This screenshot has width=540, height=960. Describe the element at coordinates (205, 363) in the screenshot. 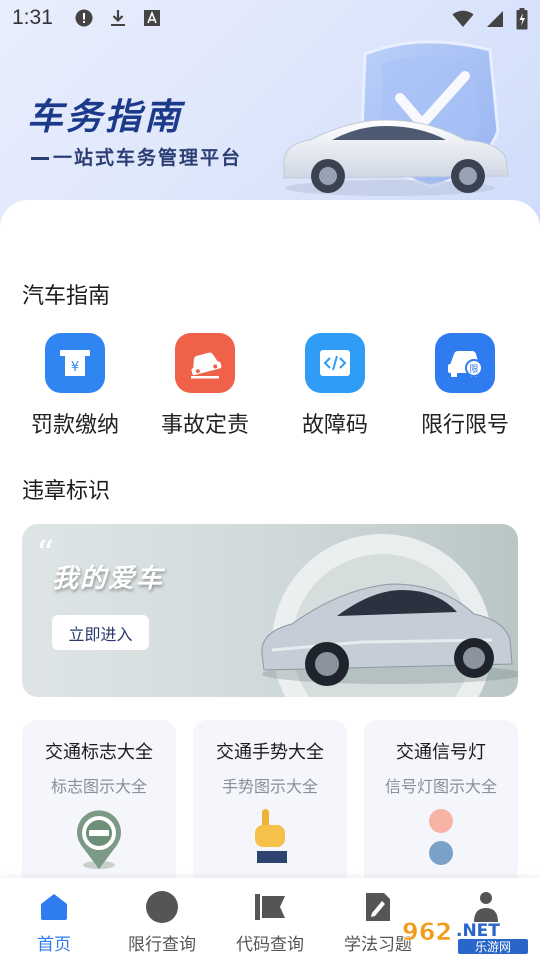

I see `accident-icon` at that location.